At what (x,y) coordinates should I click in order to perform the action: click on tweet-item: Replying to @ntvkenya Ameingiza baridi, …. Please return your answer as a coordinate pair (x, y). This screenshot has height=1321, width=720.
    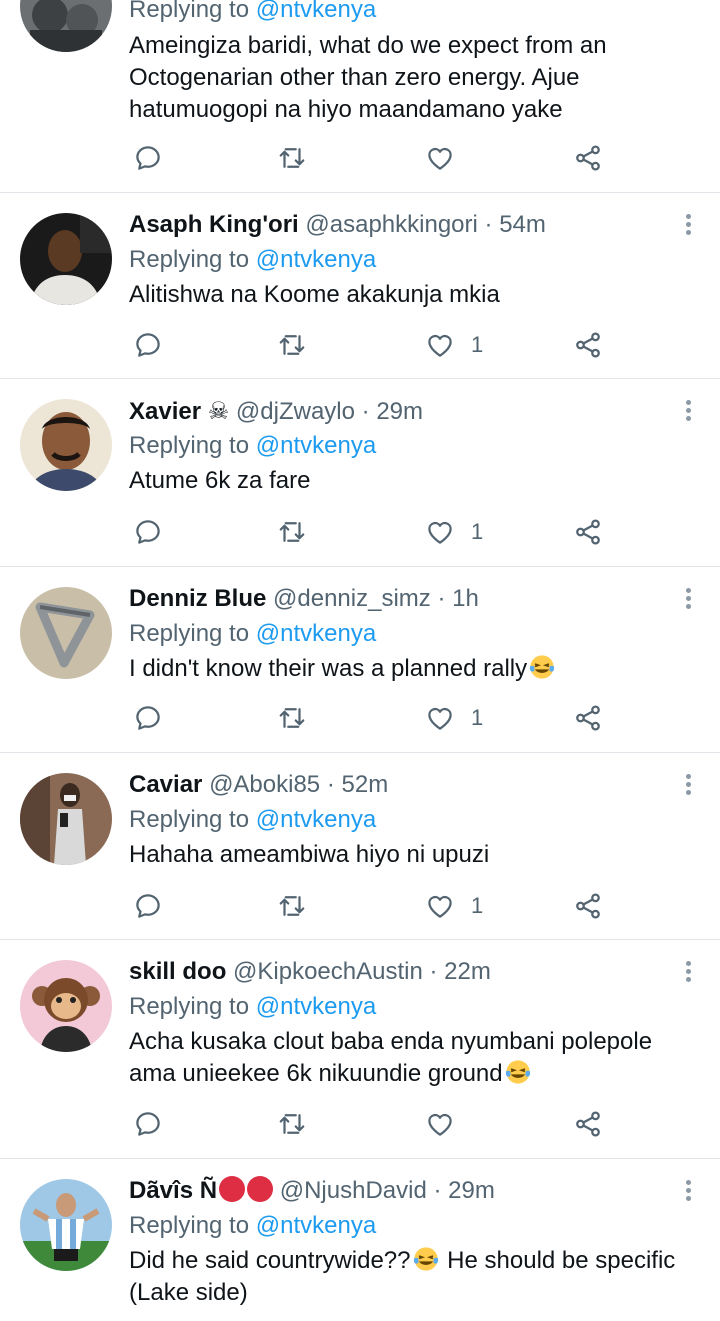
    Looking at the image, I should click on (360, 96).